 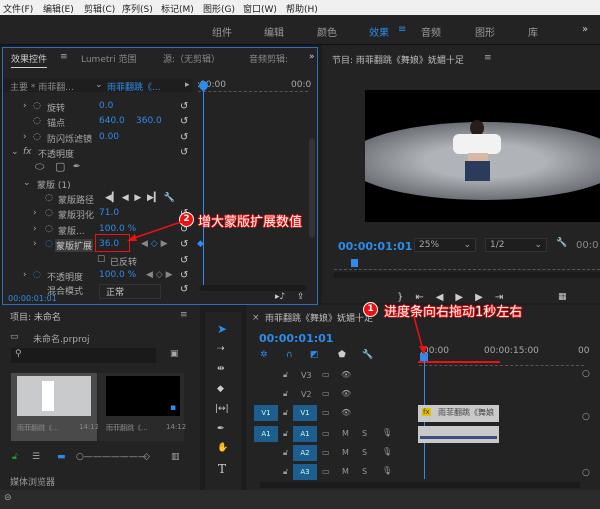 What do you see at coordinates (106, 106) in the screenshot?
I see `rotation-value: 0.0` at bounding box center [106, 106].